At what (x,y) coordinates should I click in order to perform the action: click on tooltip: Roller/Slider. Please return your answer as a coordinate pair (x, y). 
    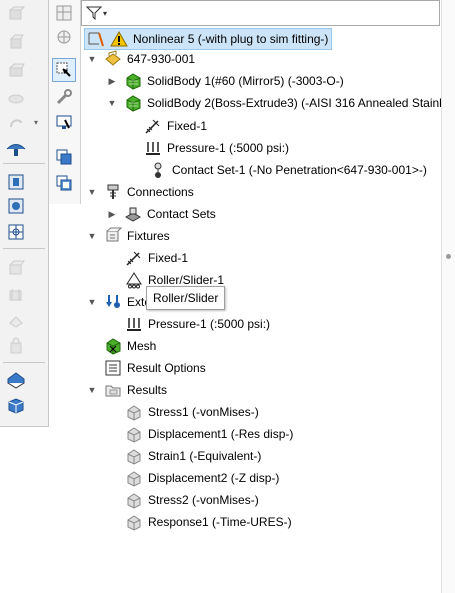
    Looking at the image, I should click on (186, 298).